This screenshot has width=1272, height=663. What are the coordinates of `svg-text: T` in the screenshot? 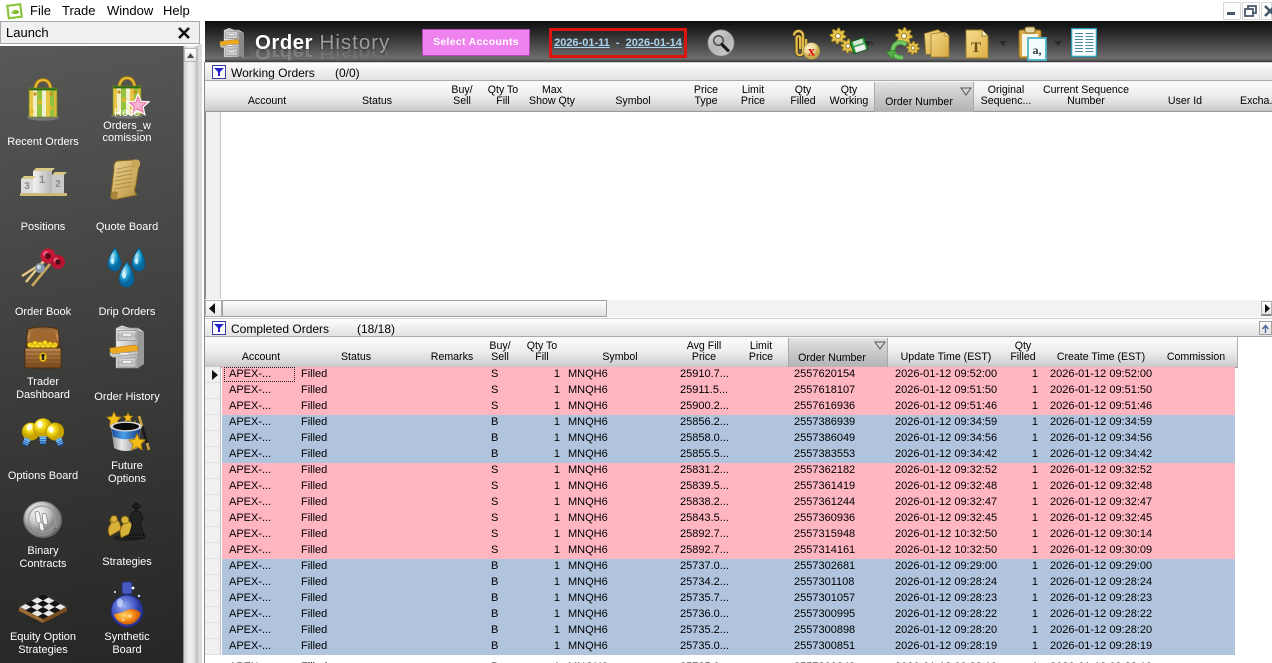 It's located at (976, 48).